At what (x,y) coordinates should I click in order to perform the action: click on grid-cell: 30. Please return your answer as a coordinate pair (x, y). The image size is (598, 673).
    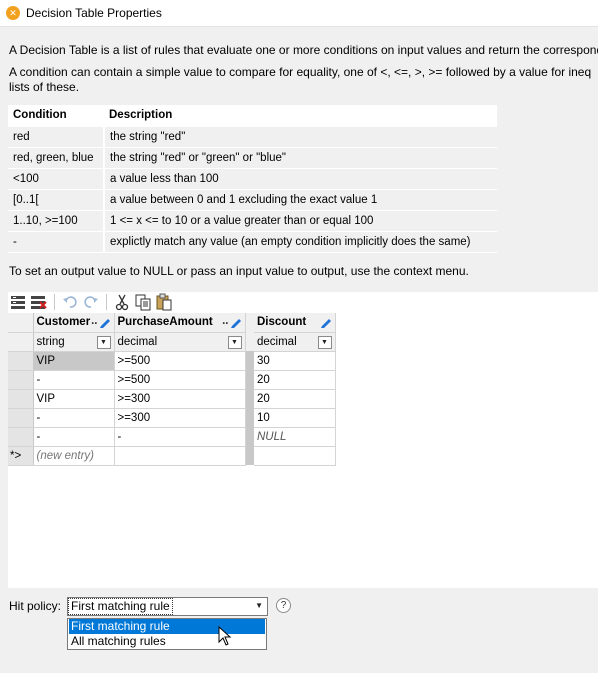
    Looking at the image, I should click on (295, 361).